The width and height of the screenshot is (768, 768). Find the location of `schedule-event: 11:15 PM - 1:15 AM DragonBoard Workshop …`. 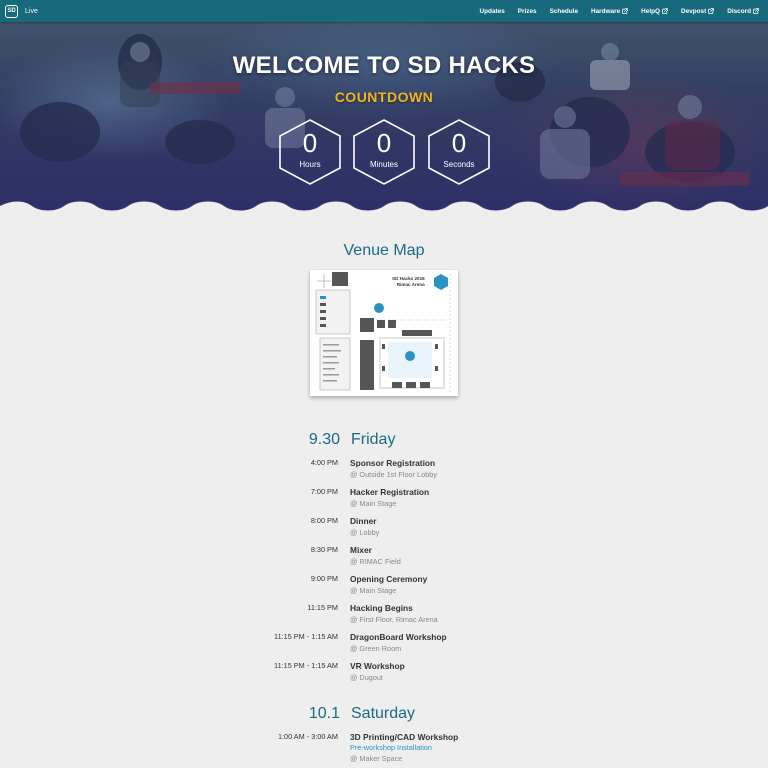

schedule-event: 11:15 PM - 1:15 AM DragonBoard Workshop … is located at coordinates (384, 646).